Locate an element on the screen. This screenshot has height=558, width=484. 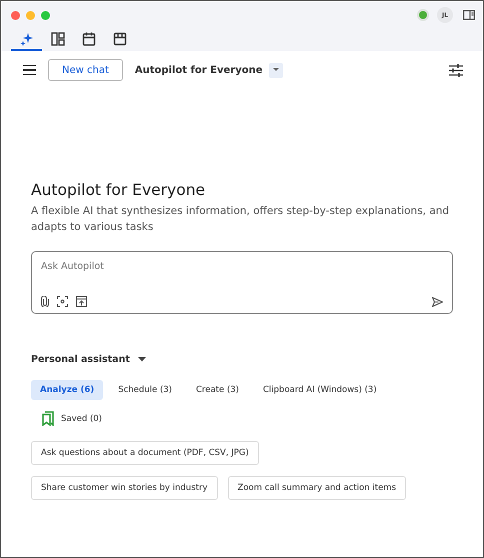
category-tab: Saved (0) is located at coordinates (72, 418).